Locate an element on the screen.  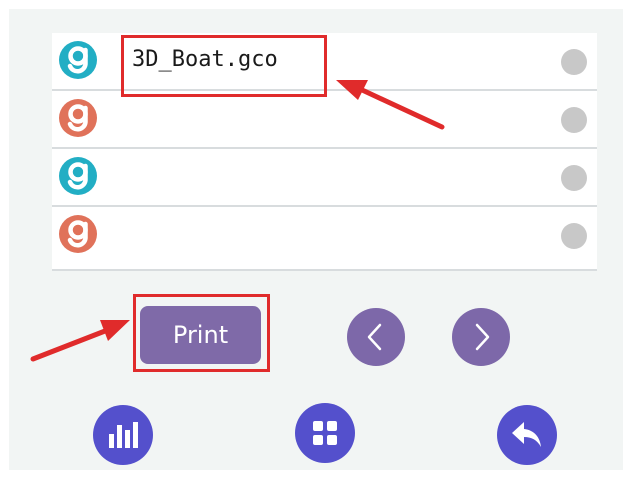
chevron-right-icon is located at coordinates (482, 337).